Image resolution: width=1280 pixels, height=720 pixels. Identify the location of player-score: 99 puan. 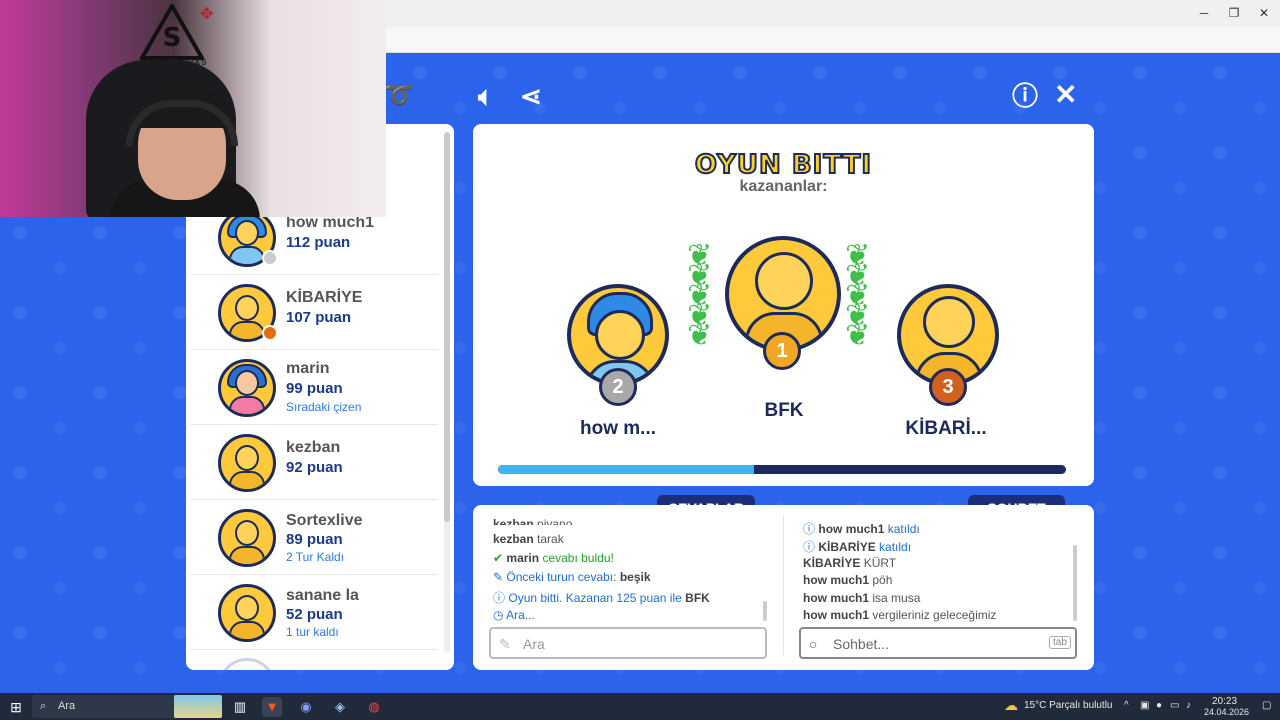
(314, 388).